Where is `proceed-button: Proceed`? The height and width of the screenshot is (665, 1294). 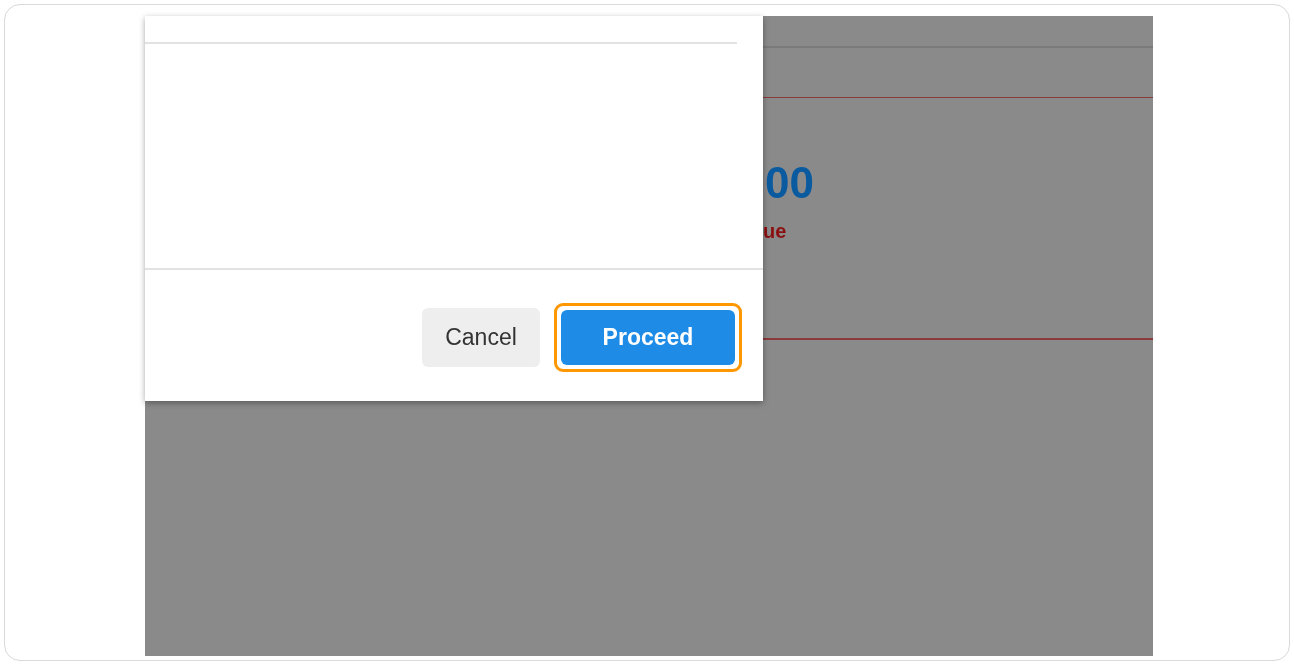 proceed-button: Proceed is located at coordinates (648, 337).